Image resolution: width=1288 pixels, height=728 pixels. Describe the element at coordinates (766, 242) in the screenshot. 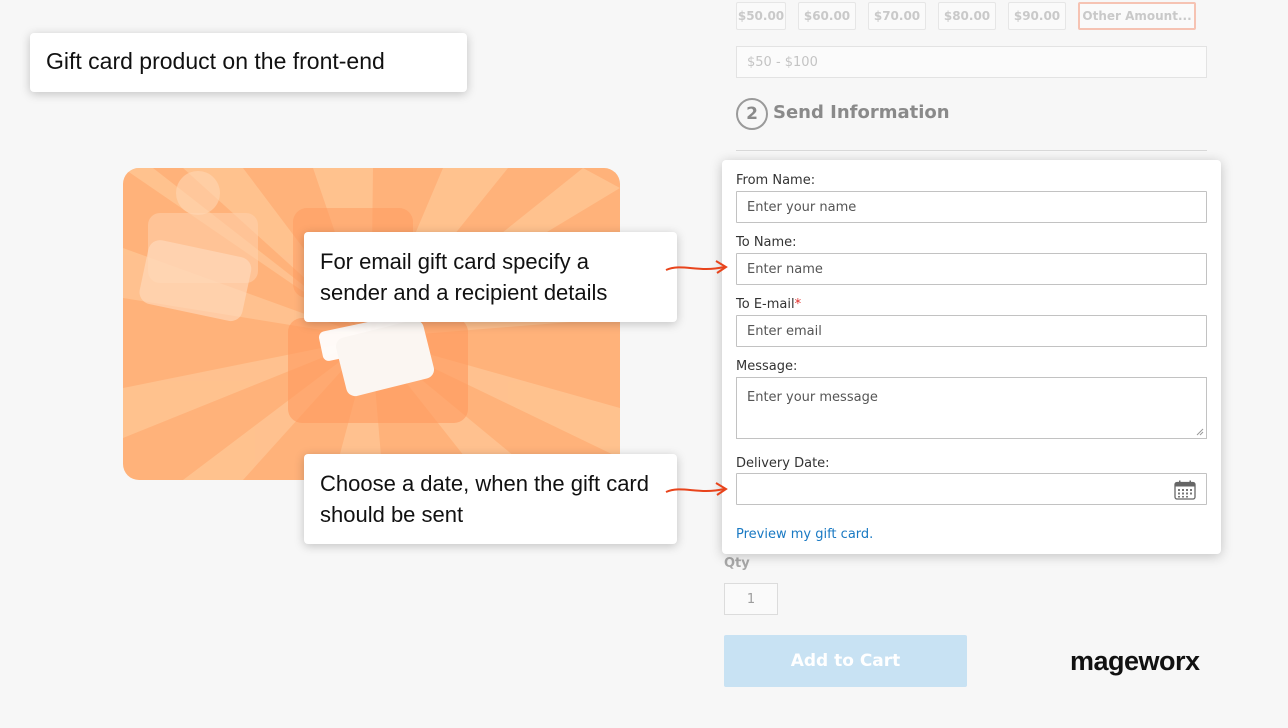

I see `to-name-label: To Name:` at that location.